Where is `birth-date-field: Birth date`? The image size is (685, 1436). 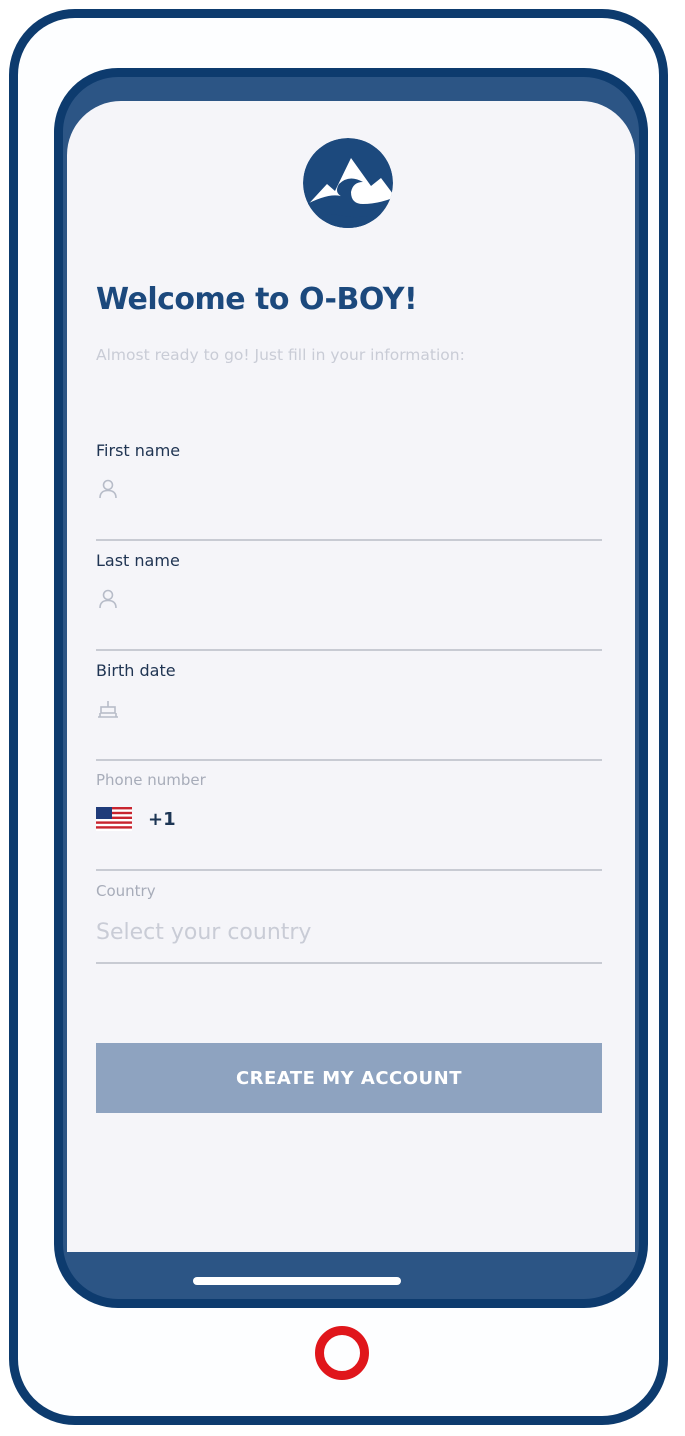 birth-date-field: Birth date is located at coordinates (349, 711).